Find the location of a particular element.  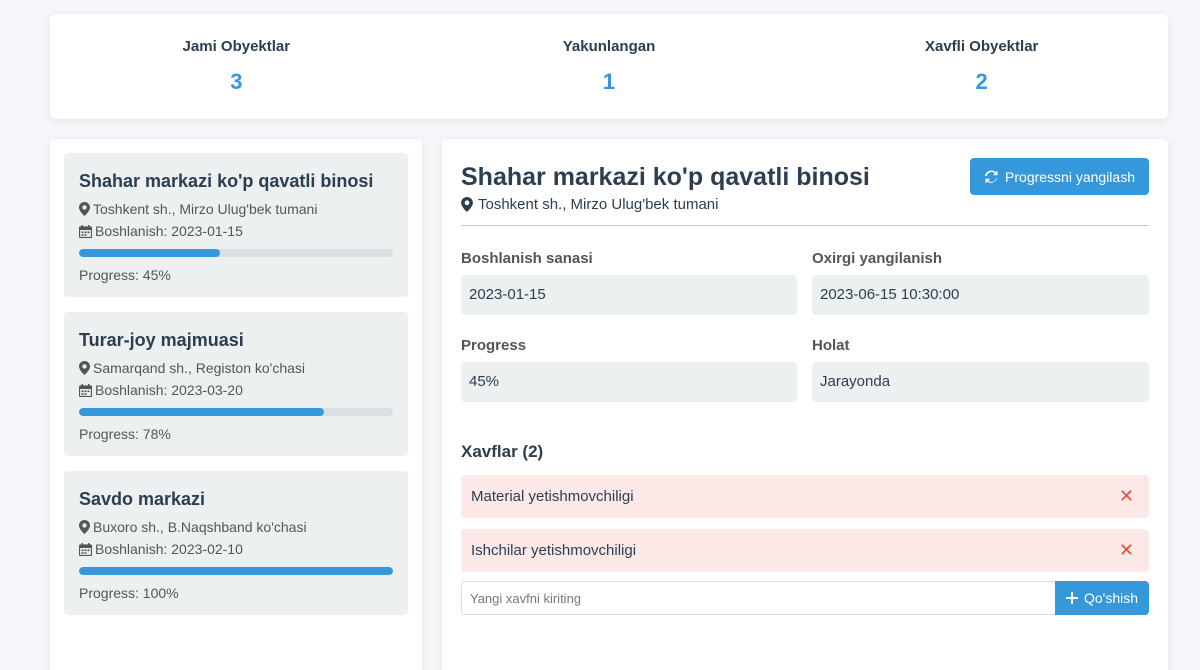

field-label: Oxirgi yangilanish is located at coordinates (877, 258).